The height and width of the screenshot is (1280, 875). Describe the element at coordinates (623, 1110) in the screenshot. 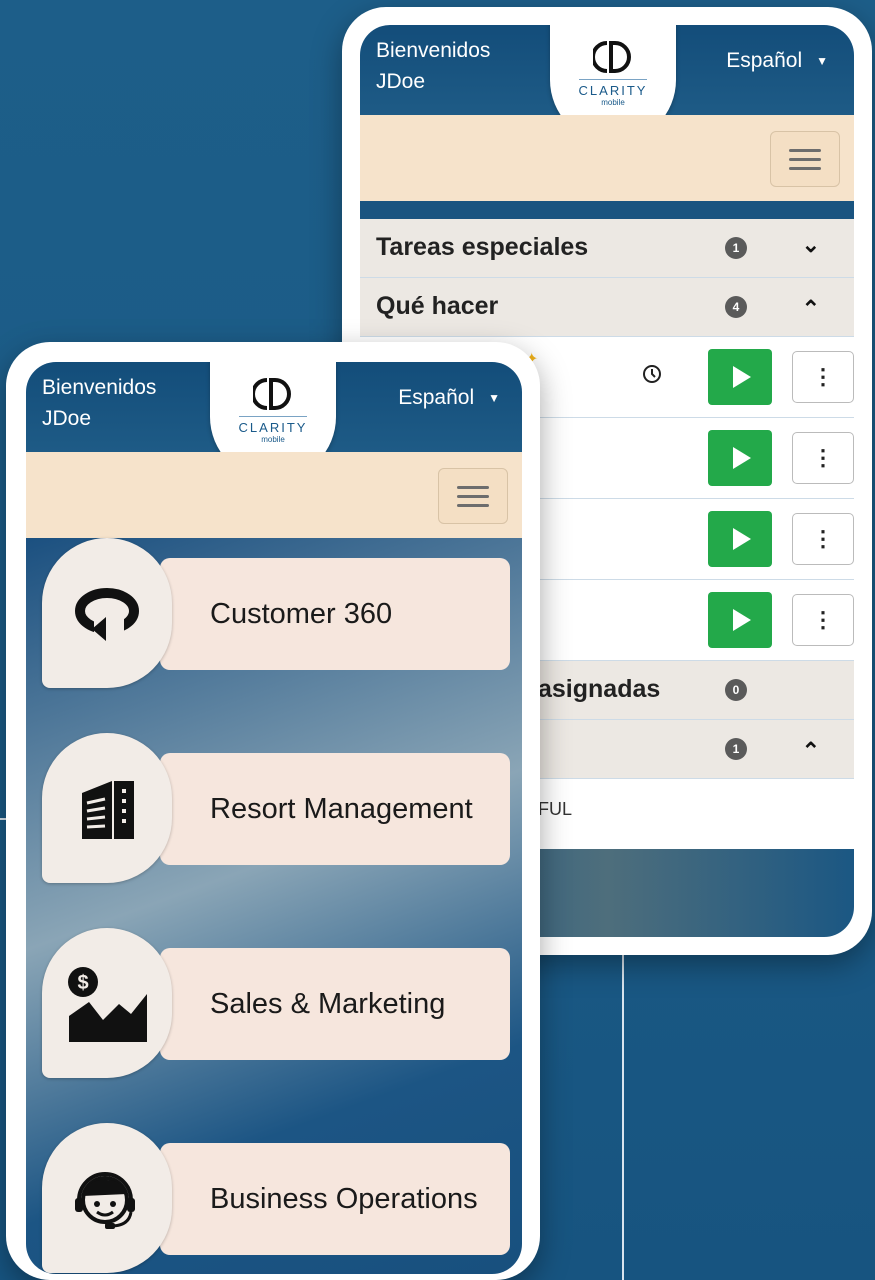

I see `decorative-line` at that location.